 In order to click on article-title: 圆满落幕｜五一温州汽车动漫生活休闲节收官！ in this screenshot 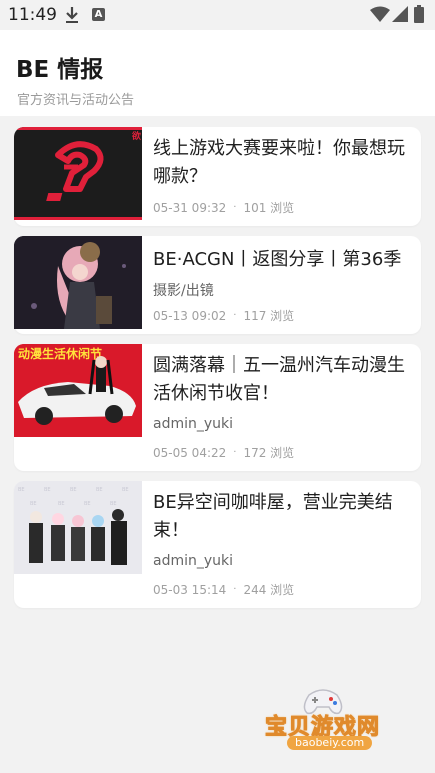, I will do `click(284, 380)`.